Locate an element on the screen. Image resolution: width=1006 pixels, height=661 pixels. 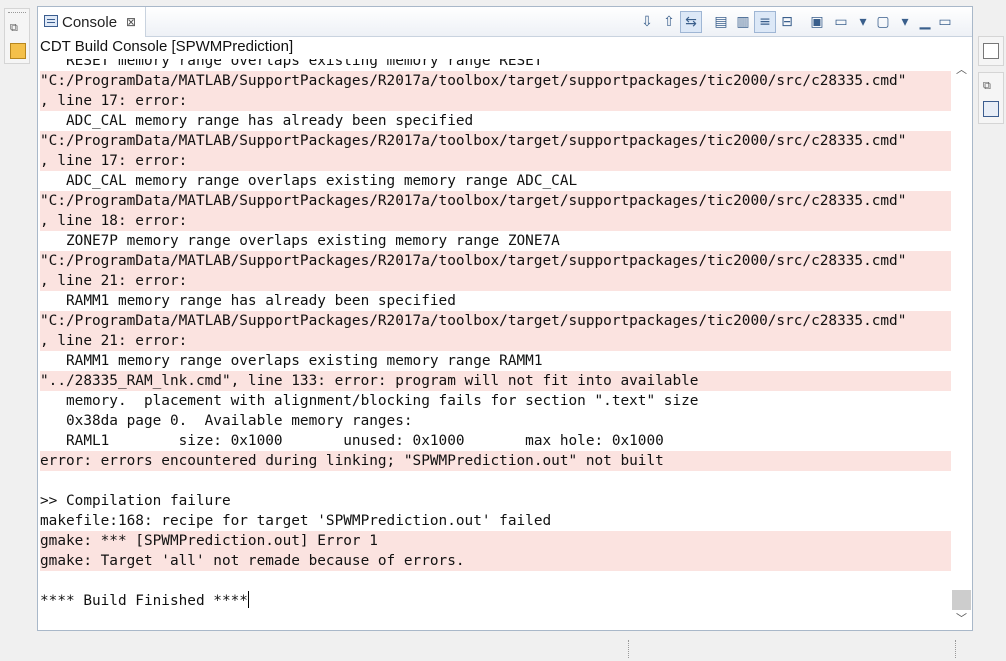
console-title: CDT Build Console [SPWMPrediction] is located at coordinates (167, 46).